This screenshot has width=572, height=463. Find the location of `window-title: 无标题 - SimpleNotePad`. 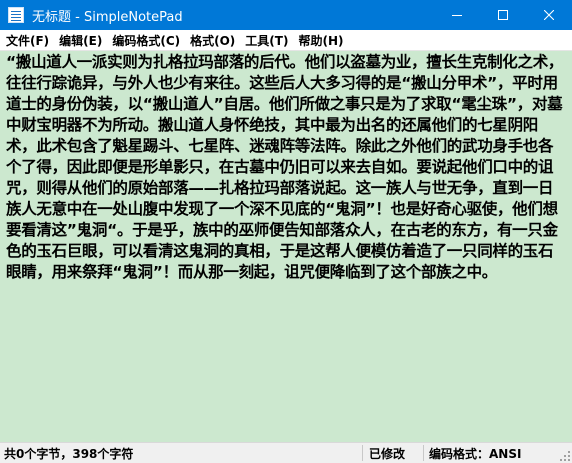

window-title: 无标题 - SimpleNotePad is located at coordinates (107, 17).